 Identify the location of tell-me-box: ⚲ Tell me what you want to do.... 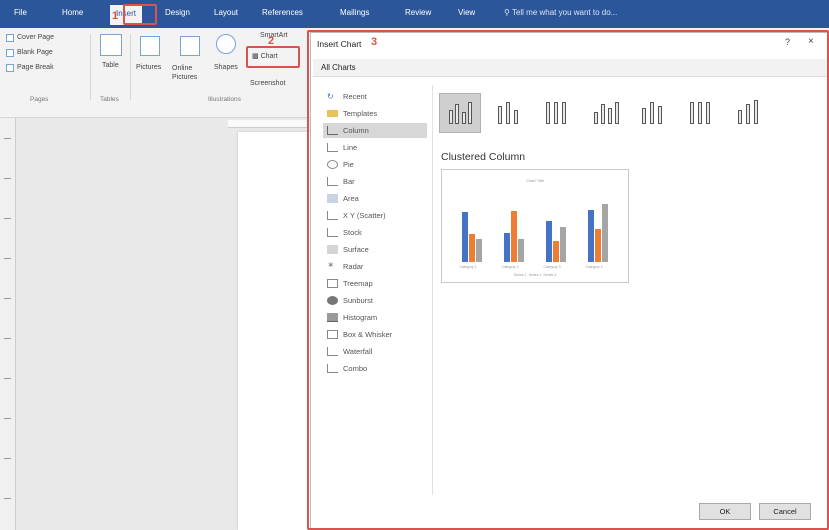
(560, 12).